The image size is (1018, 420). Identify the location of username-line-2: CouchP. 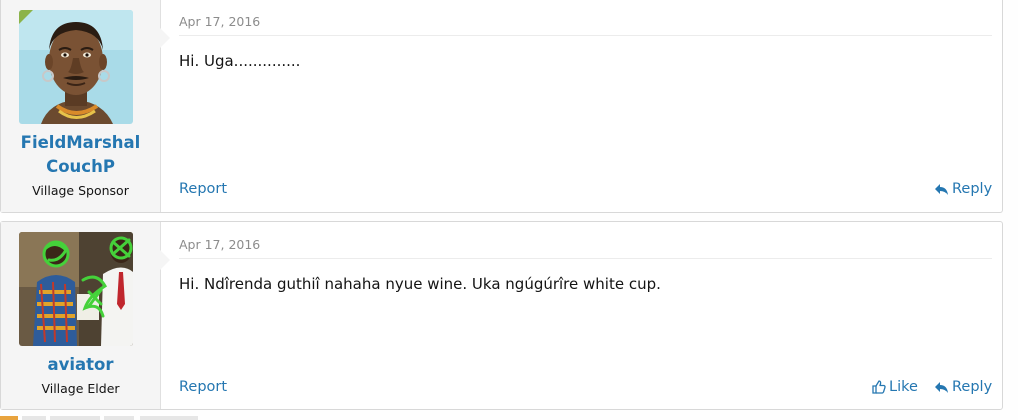
(80, 166).